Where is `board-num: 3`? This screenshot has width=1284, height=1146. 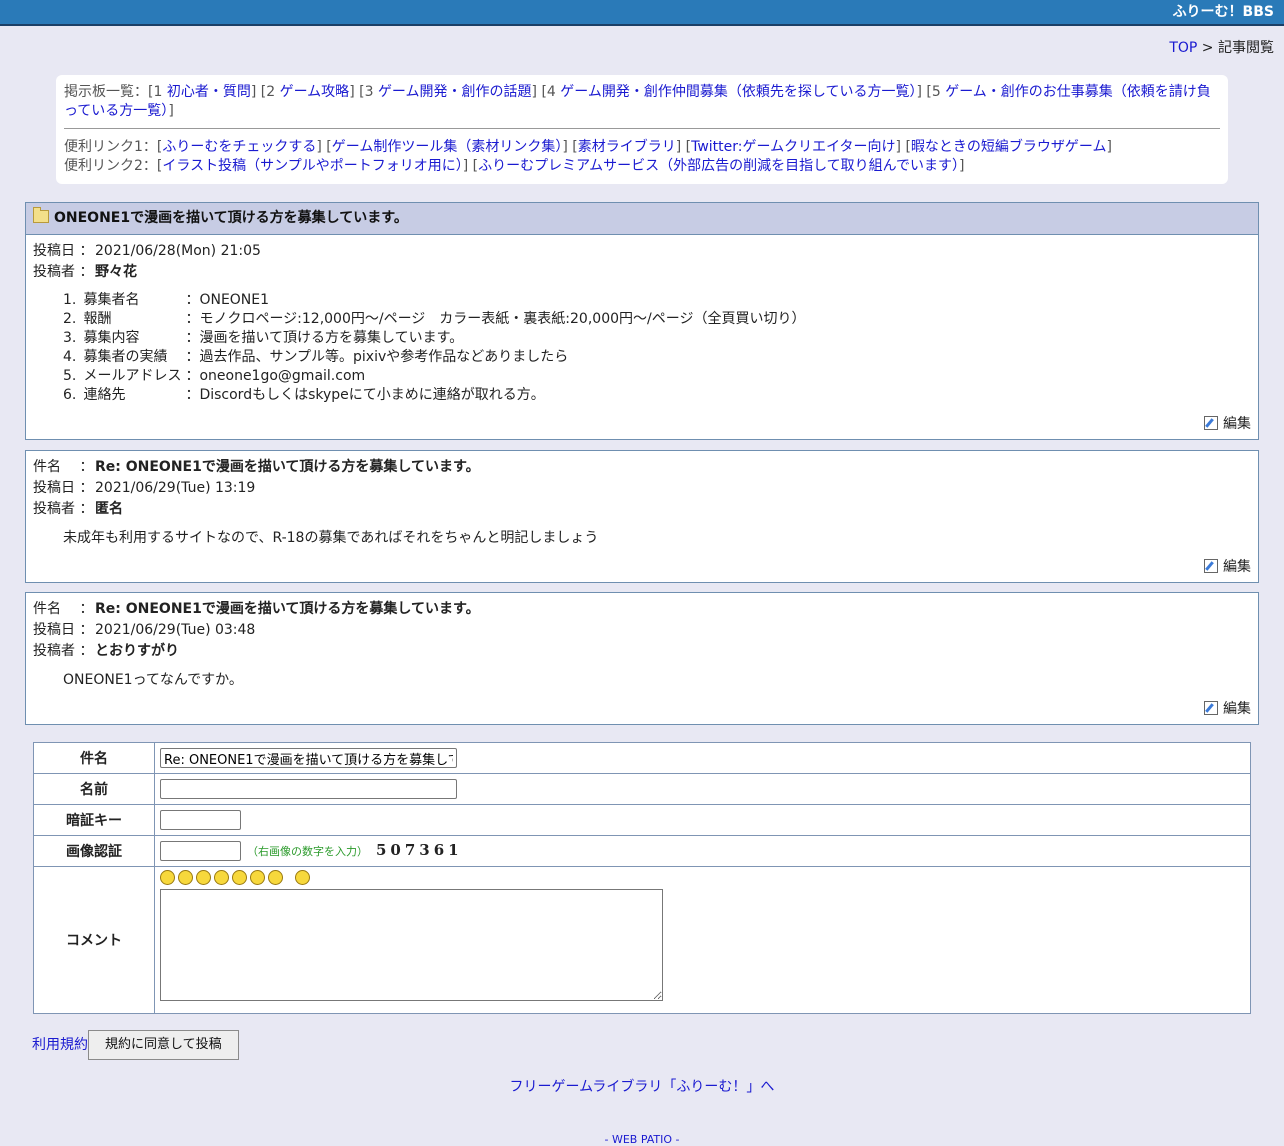
board-num: 3 is located at coordinates (369, 92).